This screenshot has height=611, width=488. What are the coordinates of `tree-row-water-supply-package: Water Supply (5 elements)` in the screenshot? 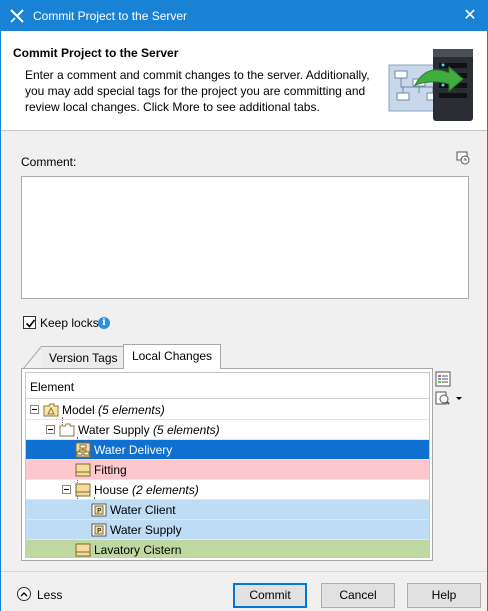 It's located at (227, 430).